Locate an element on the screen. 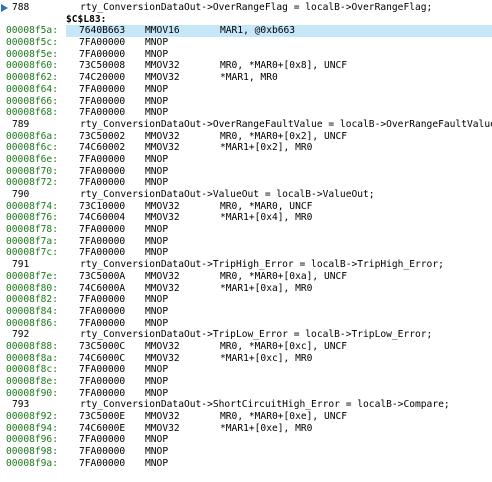  instruction-row: 00008f98: 7FA00000 MNOP is located at coordinates (246, 452).